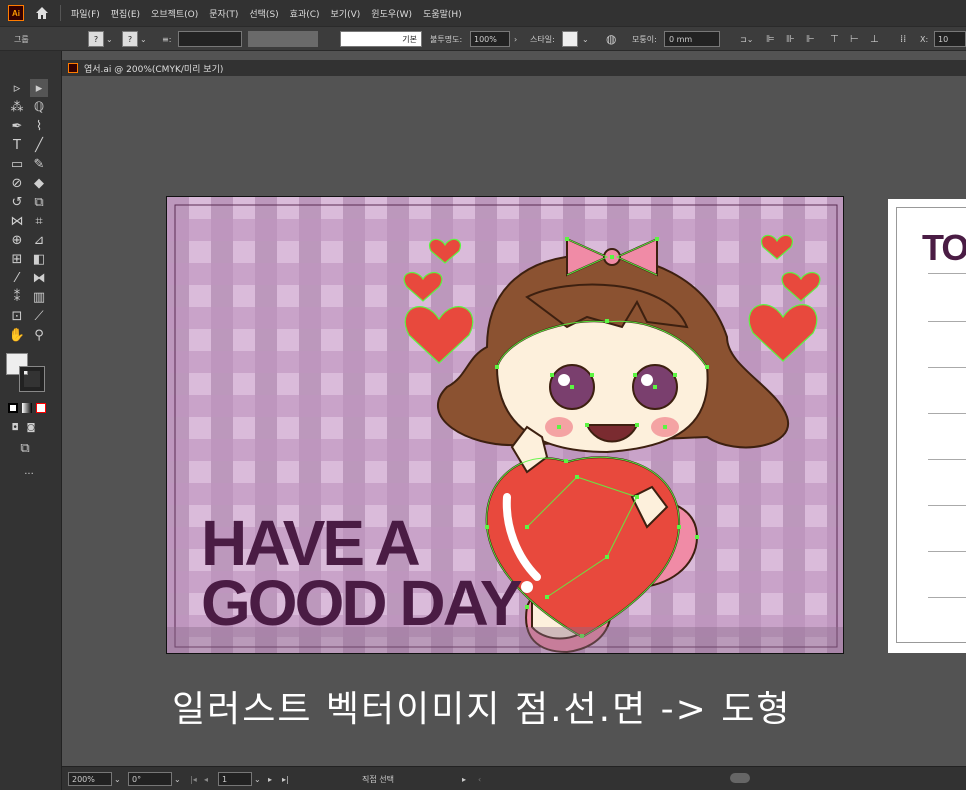  I want to click on stroke-swatch: ?, so click(130, 39).